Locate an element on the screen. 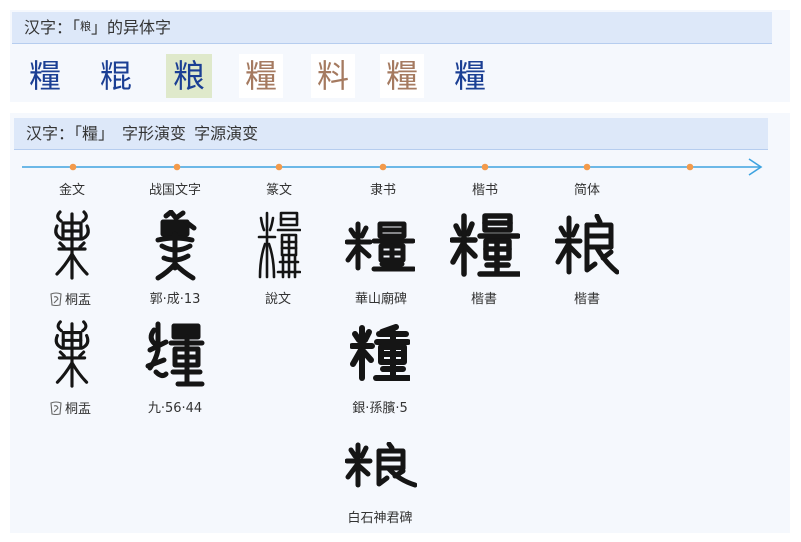 The image size is (801, 542). glyph-kaishu is located at coordinates (485, 245).